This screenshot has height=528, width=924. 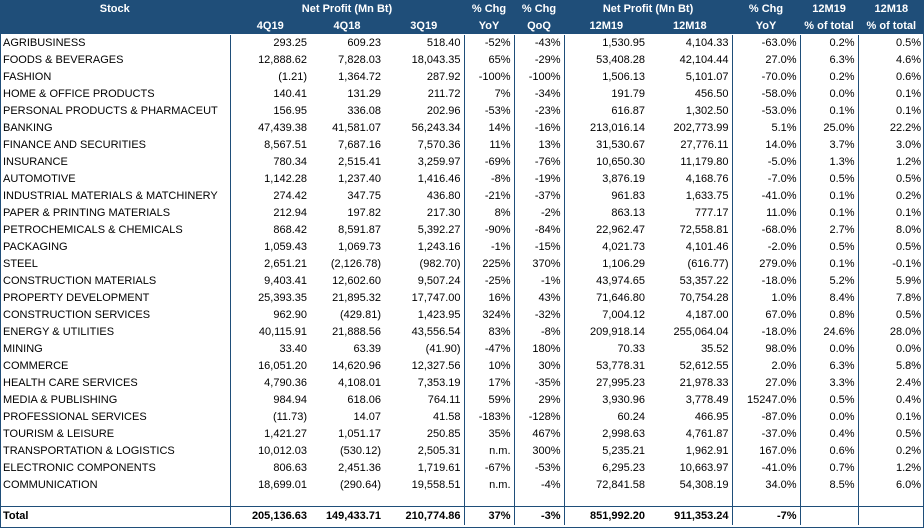 What do you see at coordinates (359, 179) in the screenshot?
I see `cell-4q18: 1,237.40` at bounding box center [359, 179].